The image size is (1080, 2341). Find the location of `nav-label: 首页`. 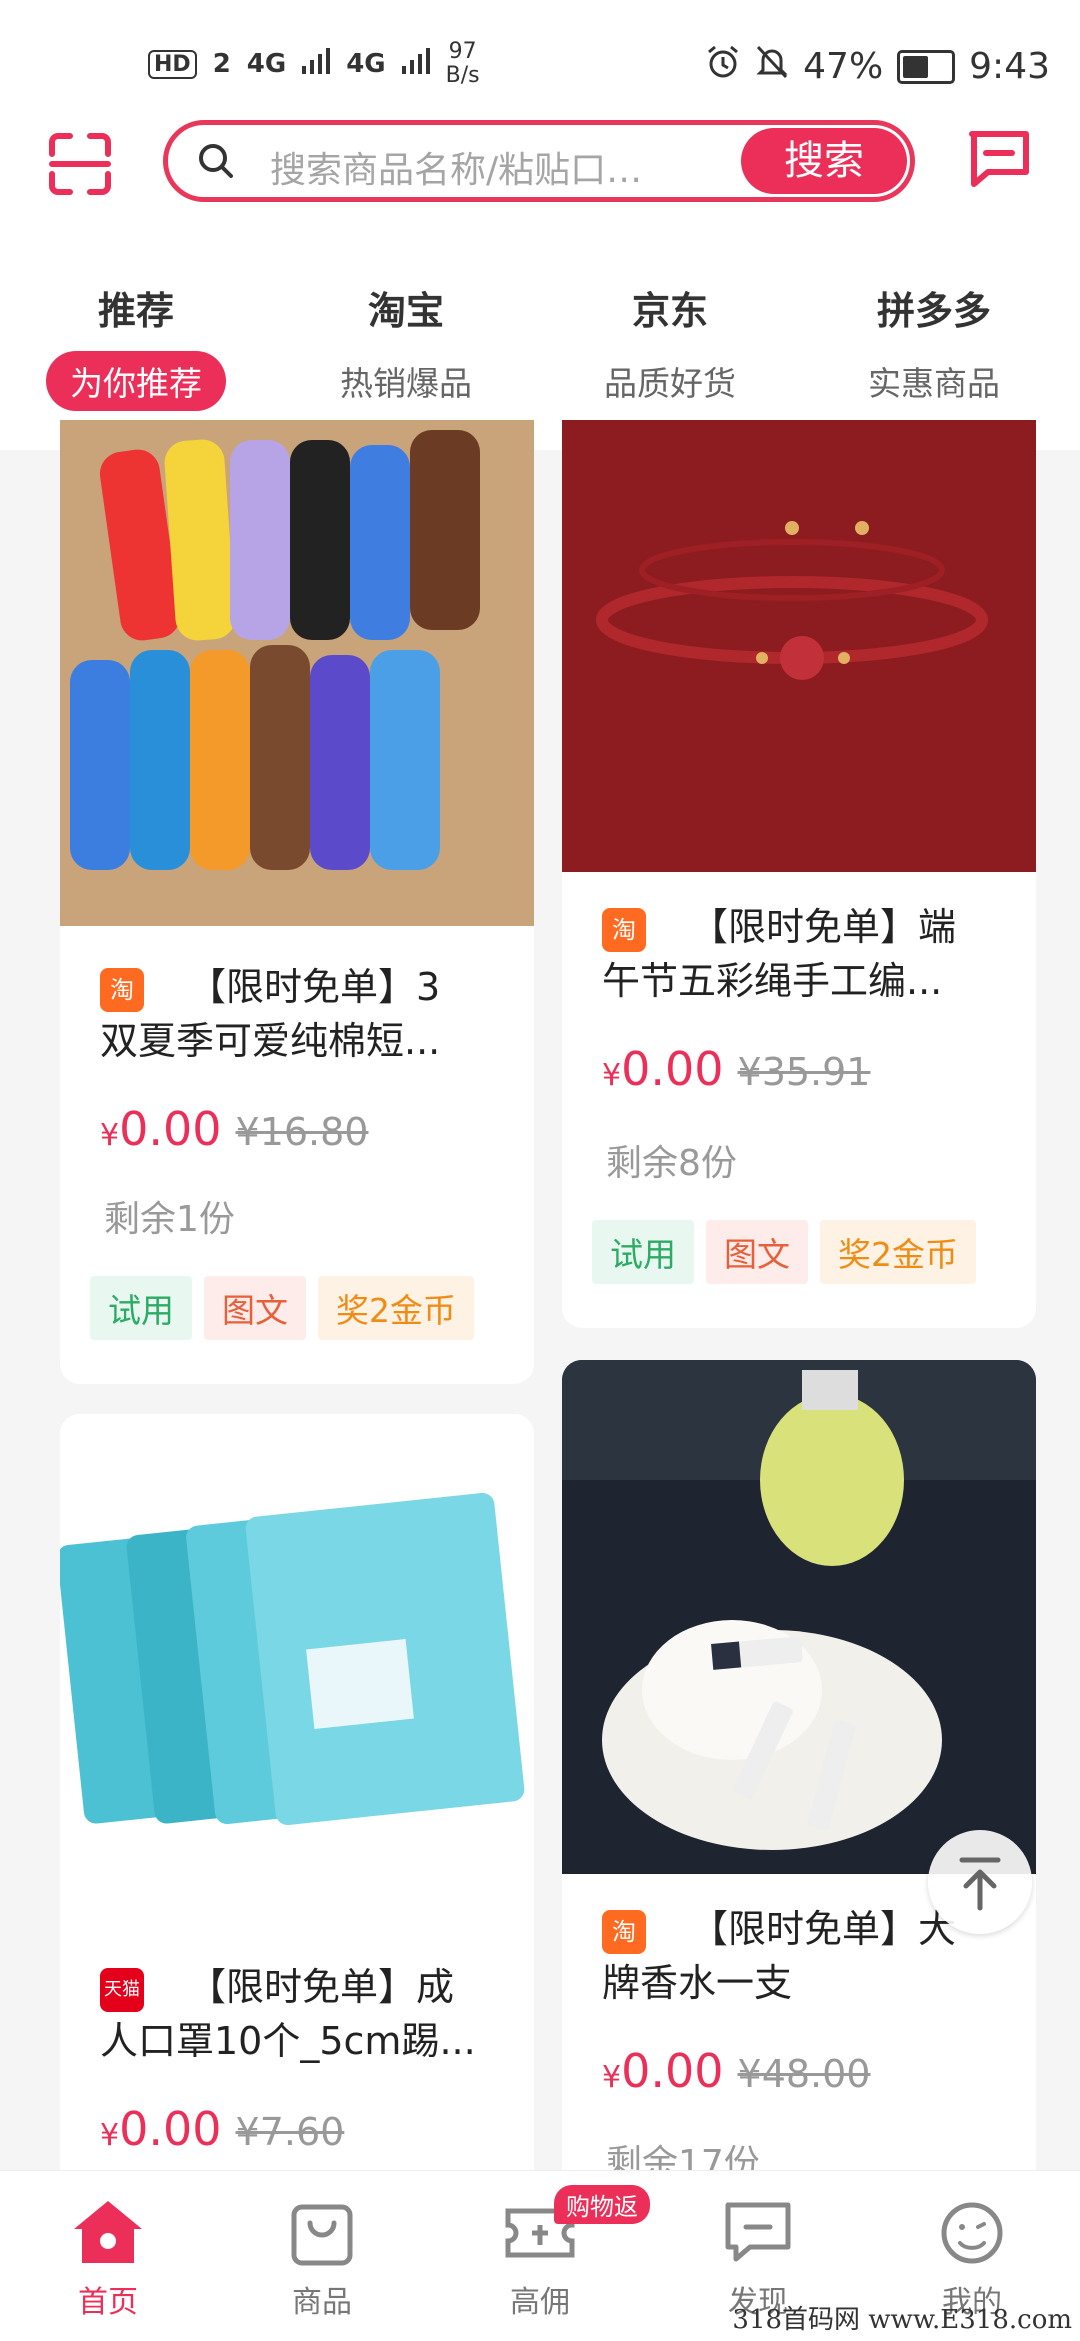

nav-label: 首页 is located at coordinates (108, 2302).